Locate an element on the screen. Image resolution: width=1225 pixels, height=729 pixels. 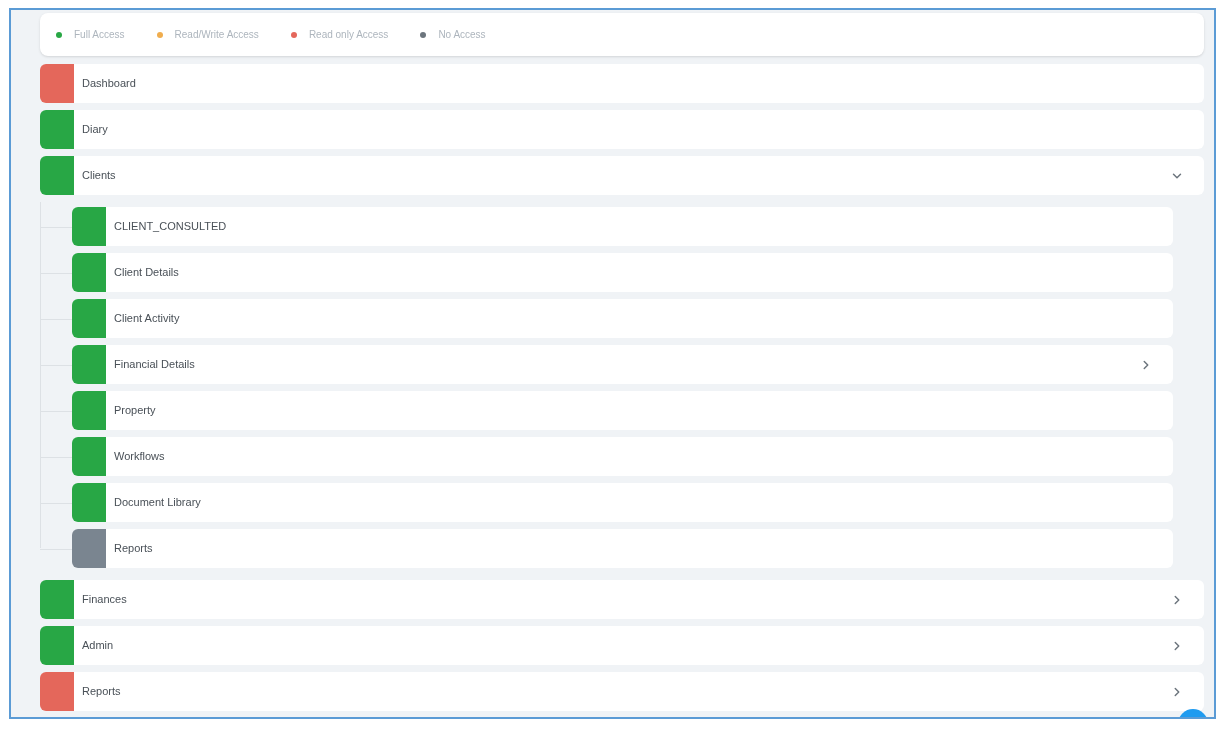
menu-row: Document Library is located at coordinates (622, 502).